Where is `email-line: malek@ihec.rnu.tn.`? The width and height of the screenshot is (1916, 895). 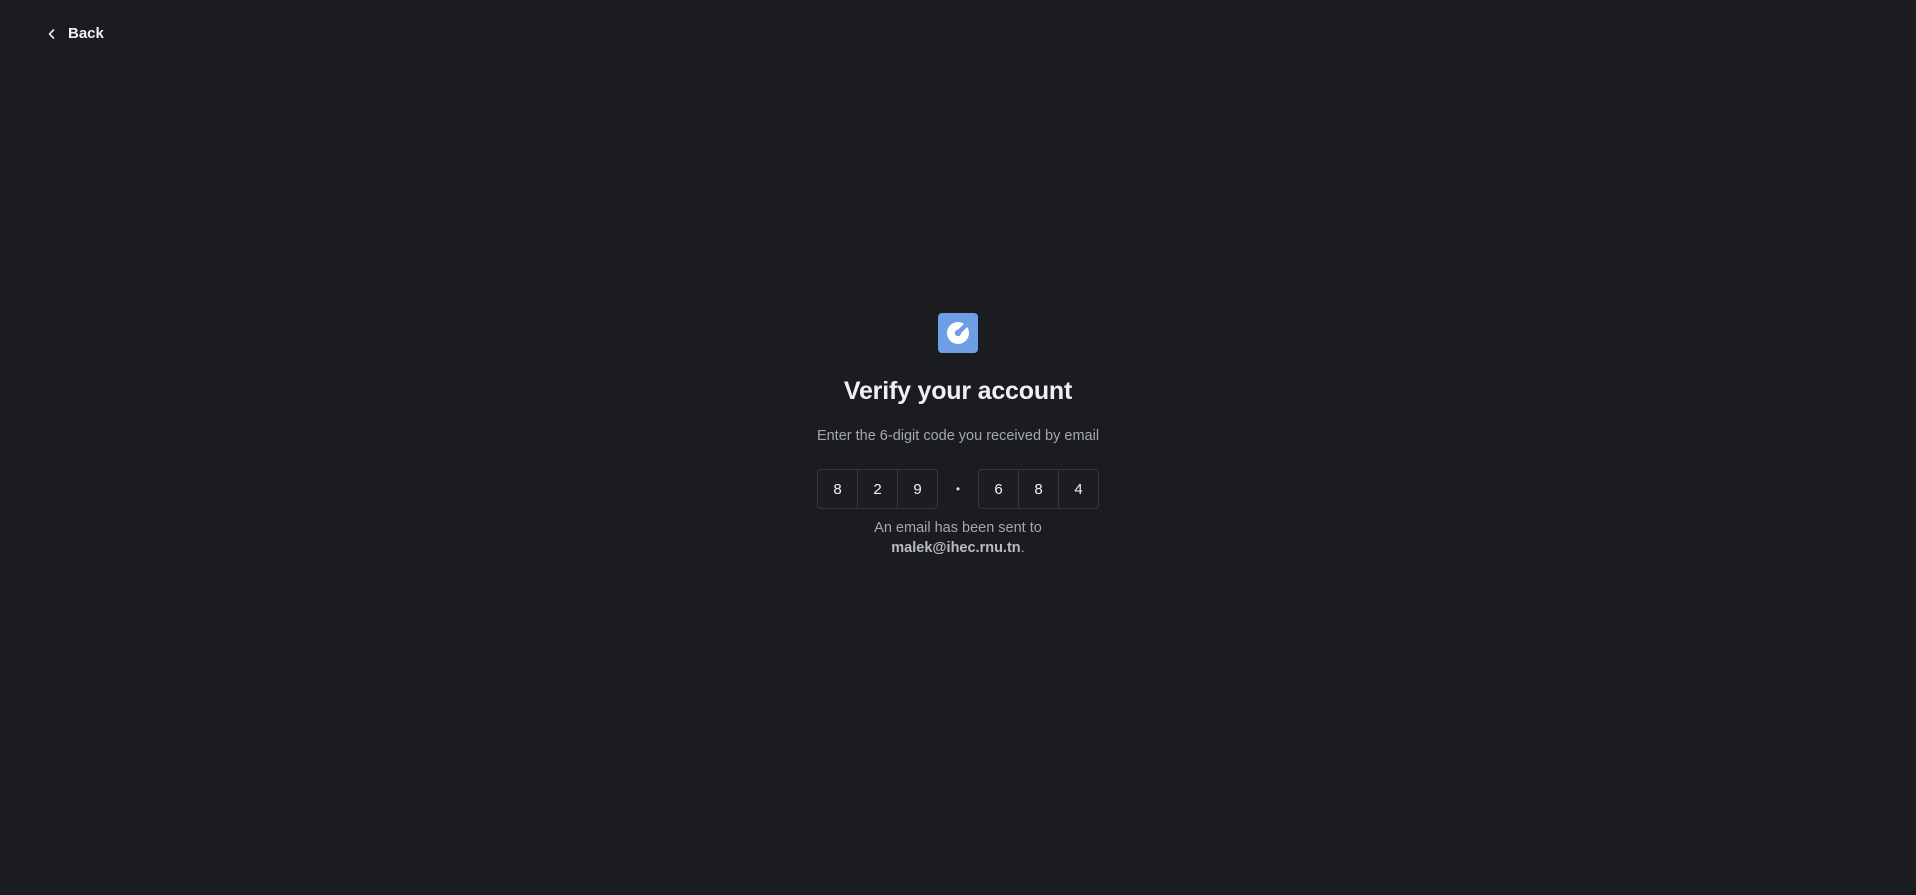
email-line: malek@ihec.rnu.tn. is located at coordinates (958, 548).